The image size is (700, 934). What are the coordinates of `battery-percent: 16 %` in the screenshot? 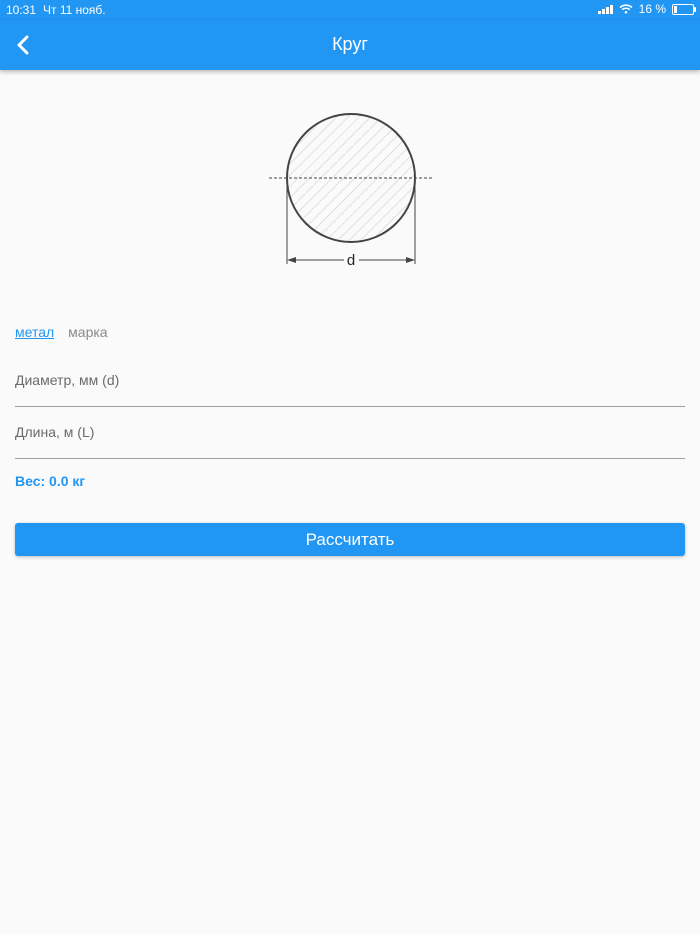 It's located at (652, 9).